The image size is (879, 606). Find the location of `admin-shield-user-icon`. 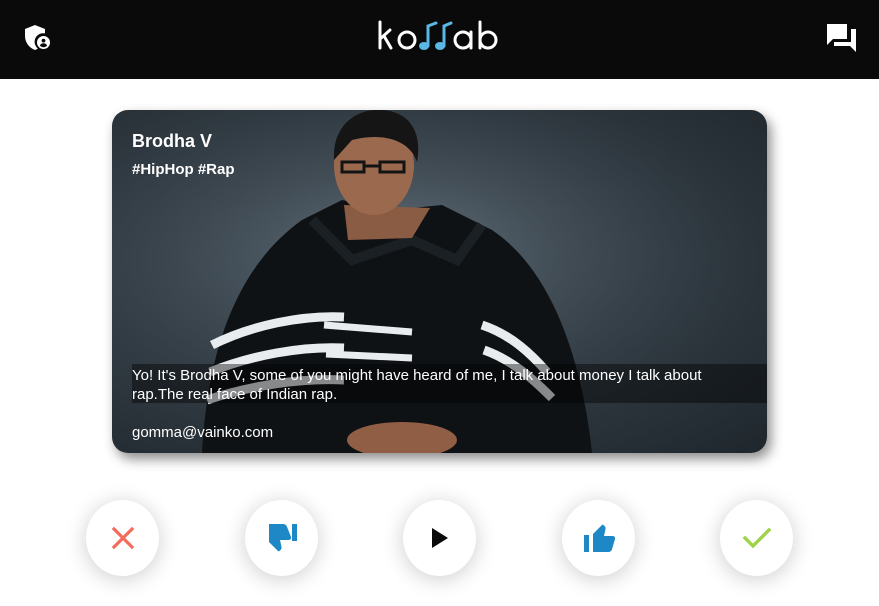

admin-shield-user-icon is located at coordinates (37, 38).